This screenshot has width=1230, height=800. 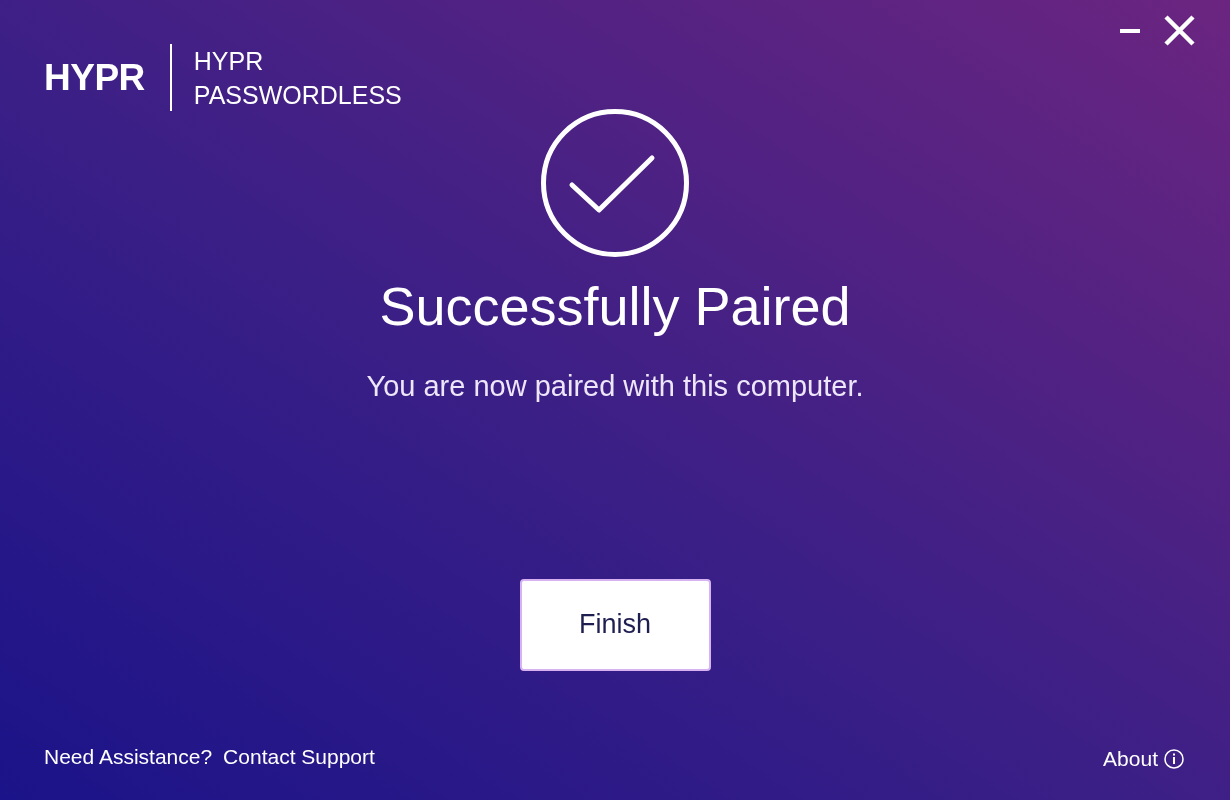 I want to click on close-button, so click(x=1179, y=30).